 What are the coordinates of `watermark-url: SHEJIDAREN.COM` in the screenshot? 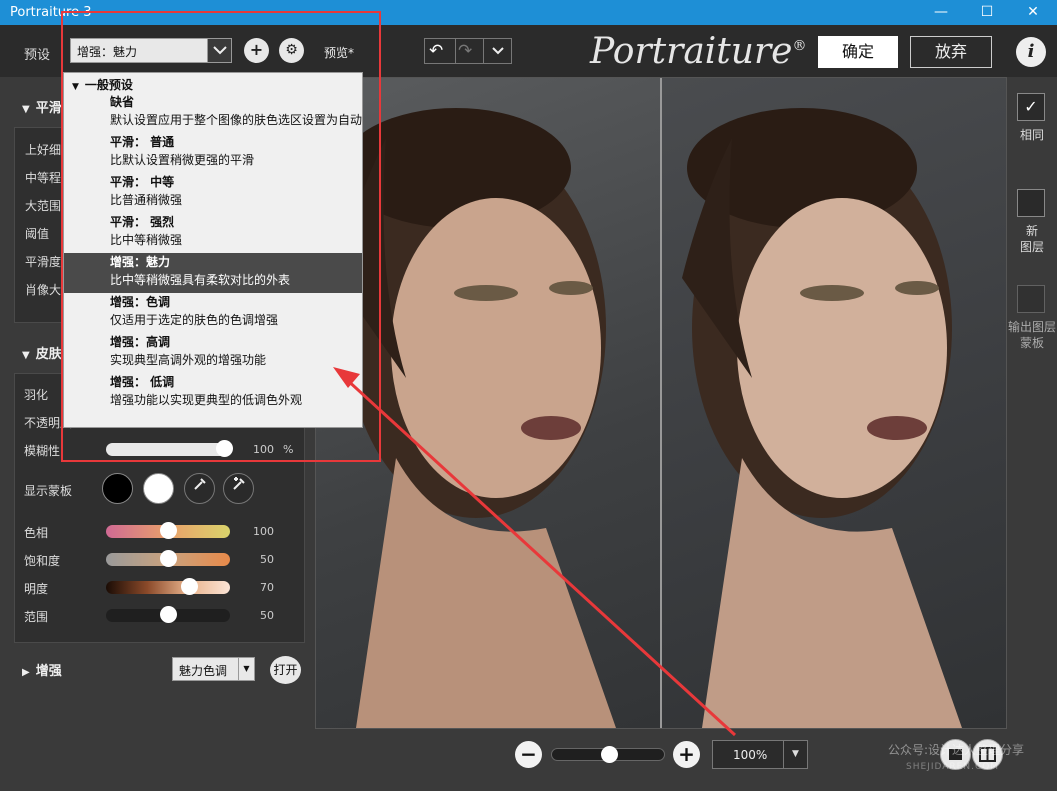 It's located at (953, 767).